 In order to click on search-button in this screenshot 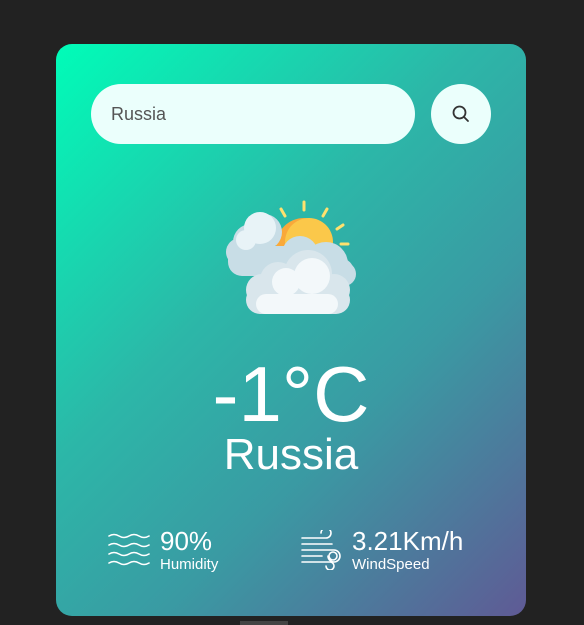, I will do `click(461, 114)`.